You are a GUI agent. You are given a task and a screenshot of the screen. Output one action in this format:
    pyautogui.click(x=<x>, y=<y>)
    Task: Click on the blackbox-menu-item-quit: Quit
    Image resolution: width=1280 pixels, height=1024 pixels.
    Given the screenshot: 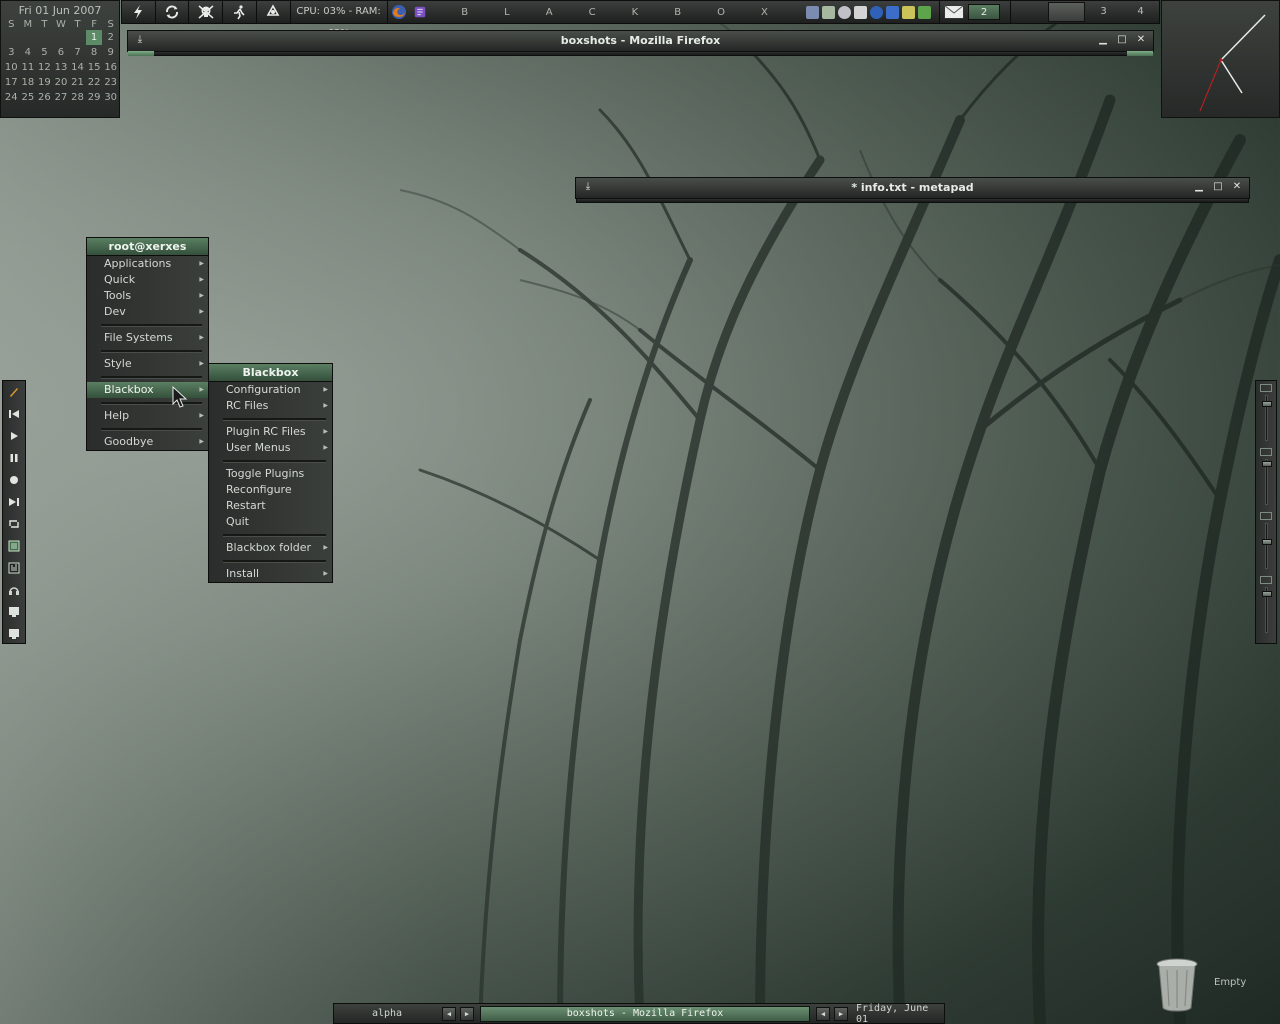 What is the action you would take?
    pyautogui.click(x=270, y=522)
    